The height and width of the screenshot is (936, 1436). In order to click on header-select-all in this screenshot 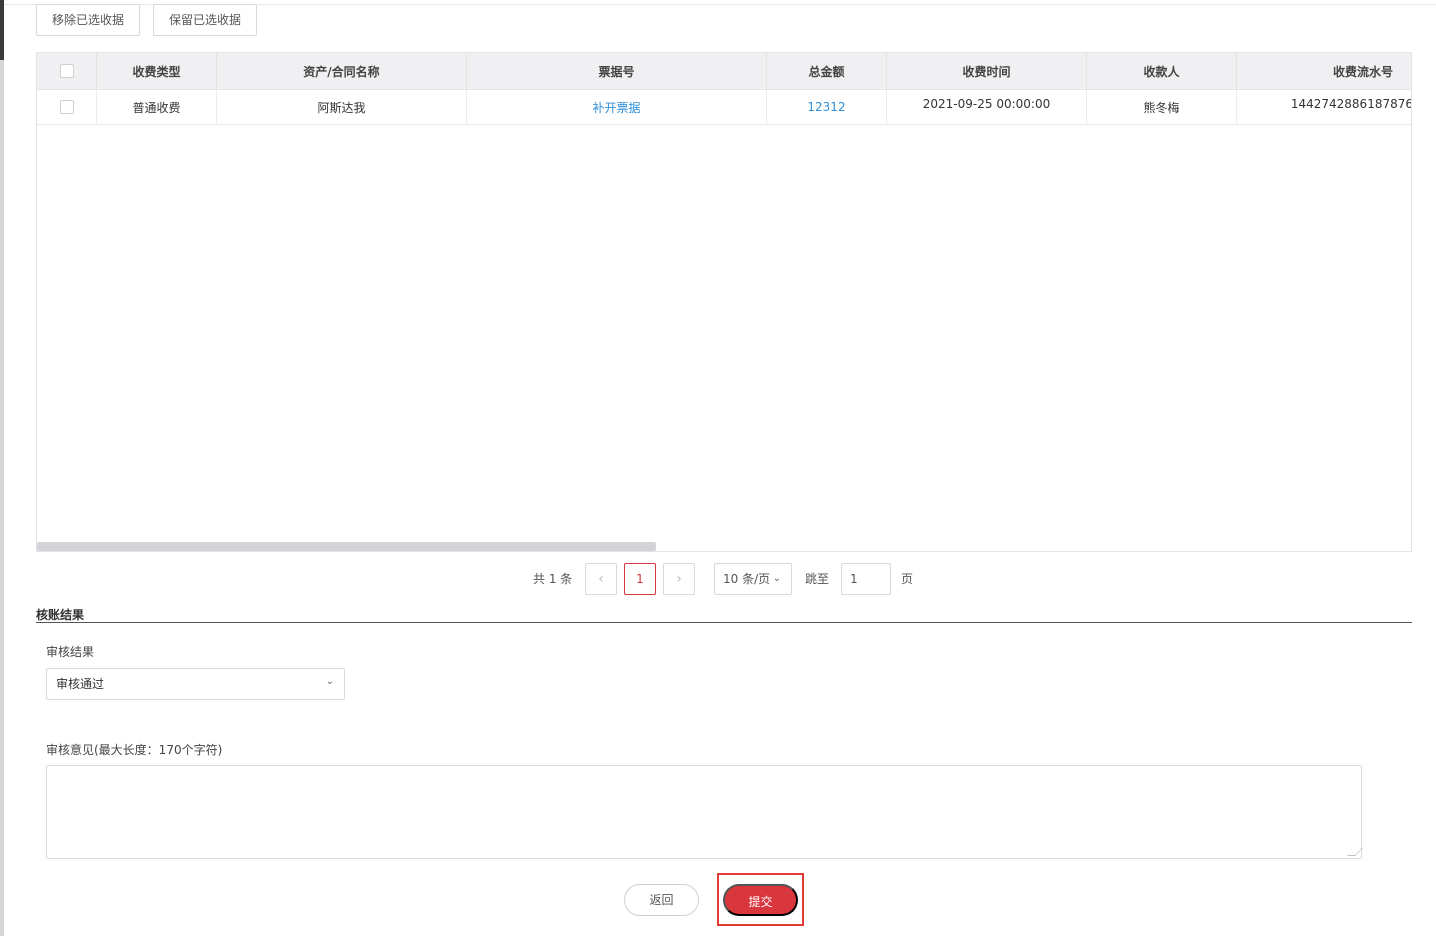, I will do `click(67, 71)`.